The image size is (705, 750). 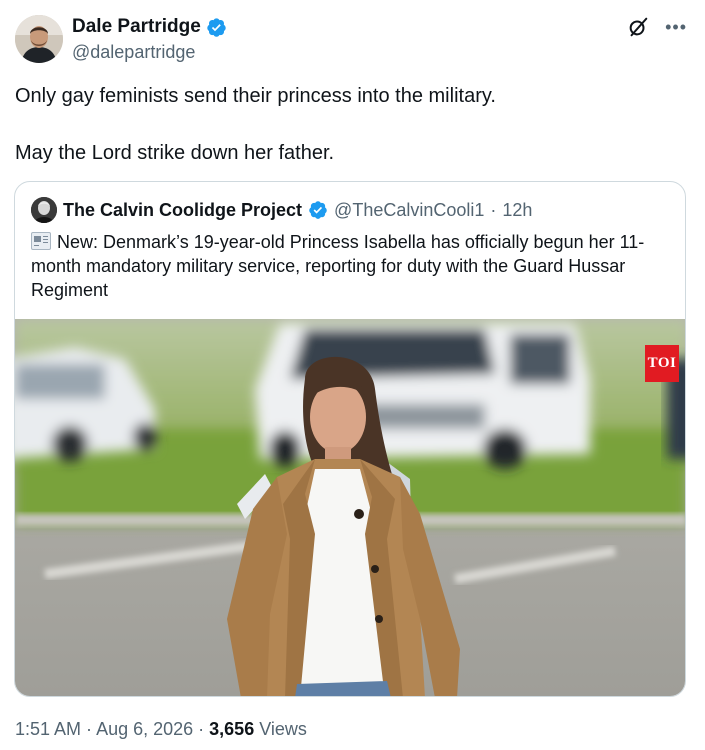 What do you see at coordinates (175, 153) in the screenshot?
I see `tweet-text-line-2: May the Lord strike down her father.` at bounding box center [175, 153].